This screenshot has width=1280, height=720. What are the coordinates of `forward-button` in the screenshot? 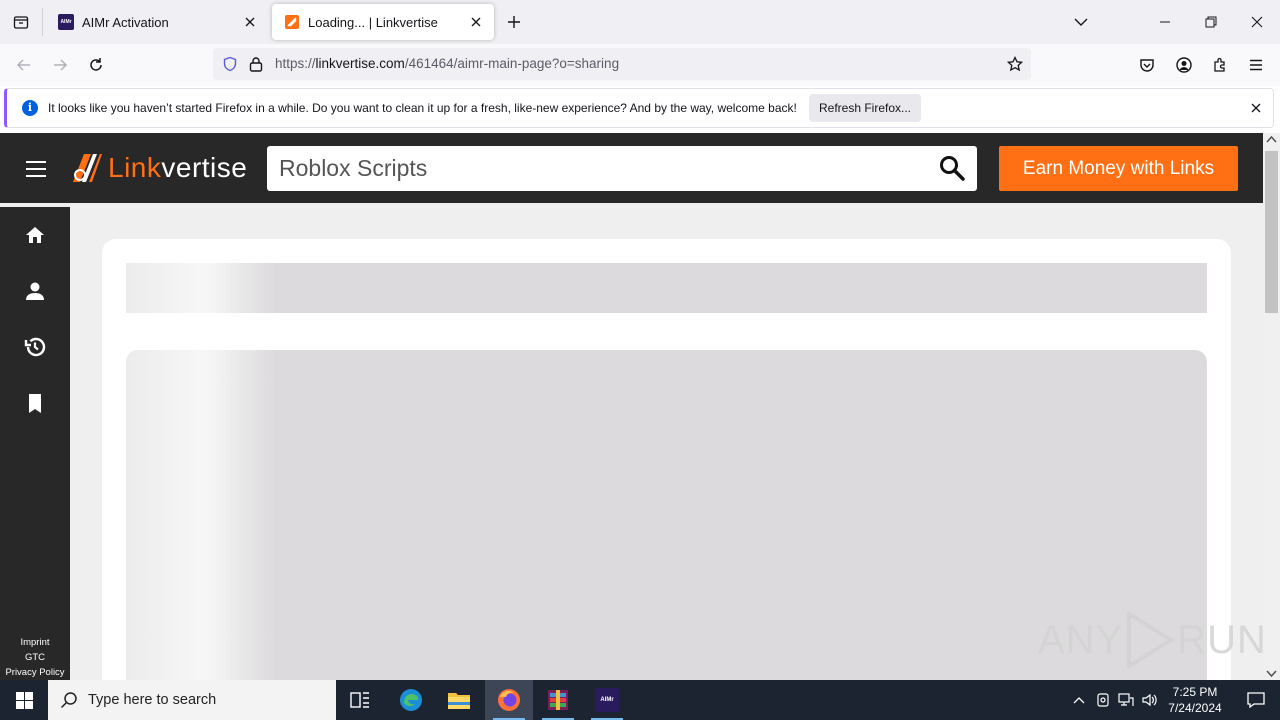 It's located at (60, 65).